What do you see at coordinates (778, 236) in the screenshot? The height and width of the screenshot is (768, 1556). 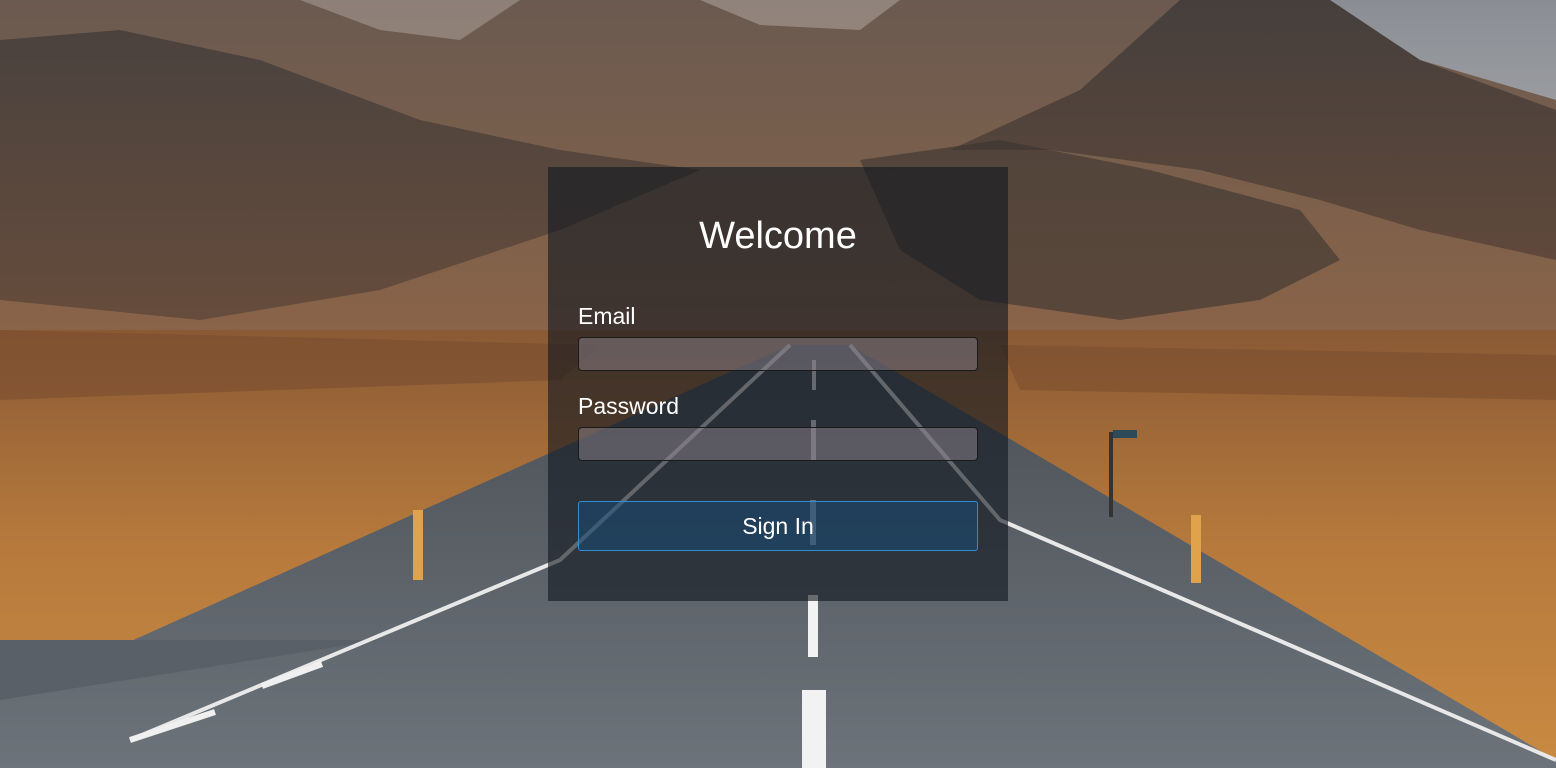 I see `page-title: Welcome` at bounding box center [778, 236].